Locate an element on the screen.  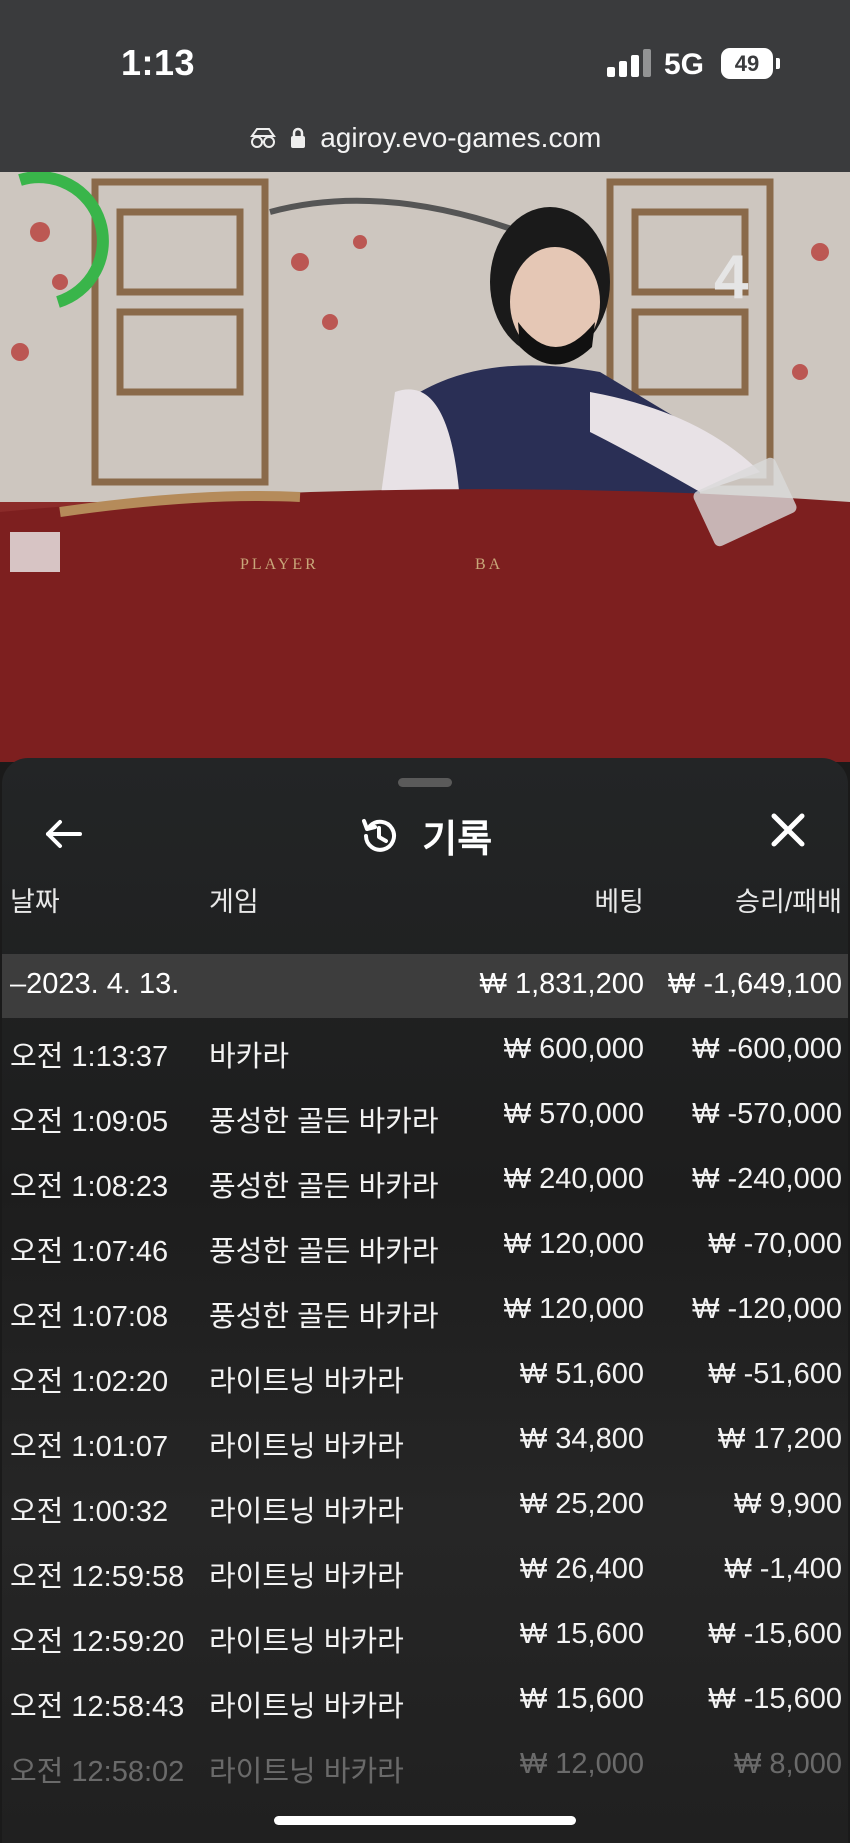
row-time: 오전 1:08:23 is located at coordinates (89, 1187).